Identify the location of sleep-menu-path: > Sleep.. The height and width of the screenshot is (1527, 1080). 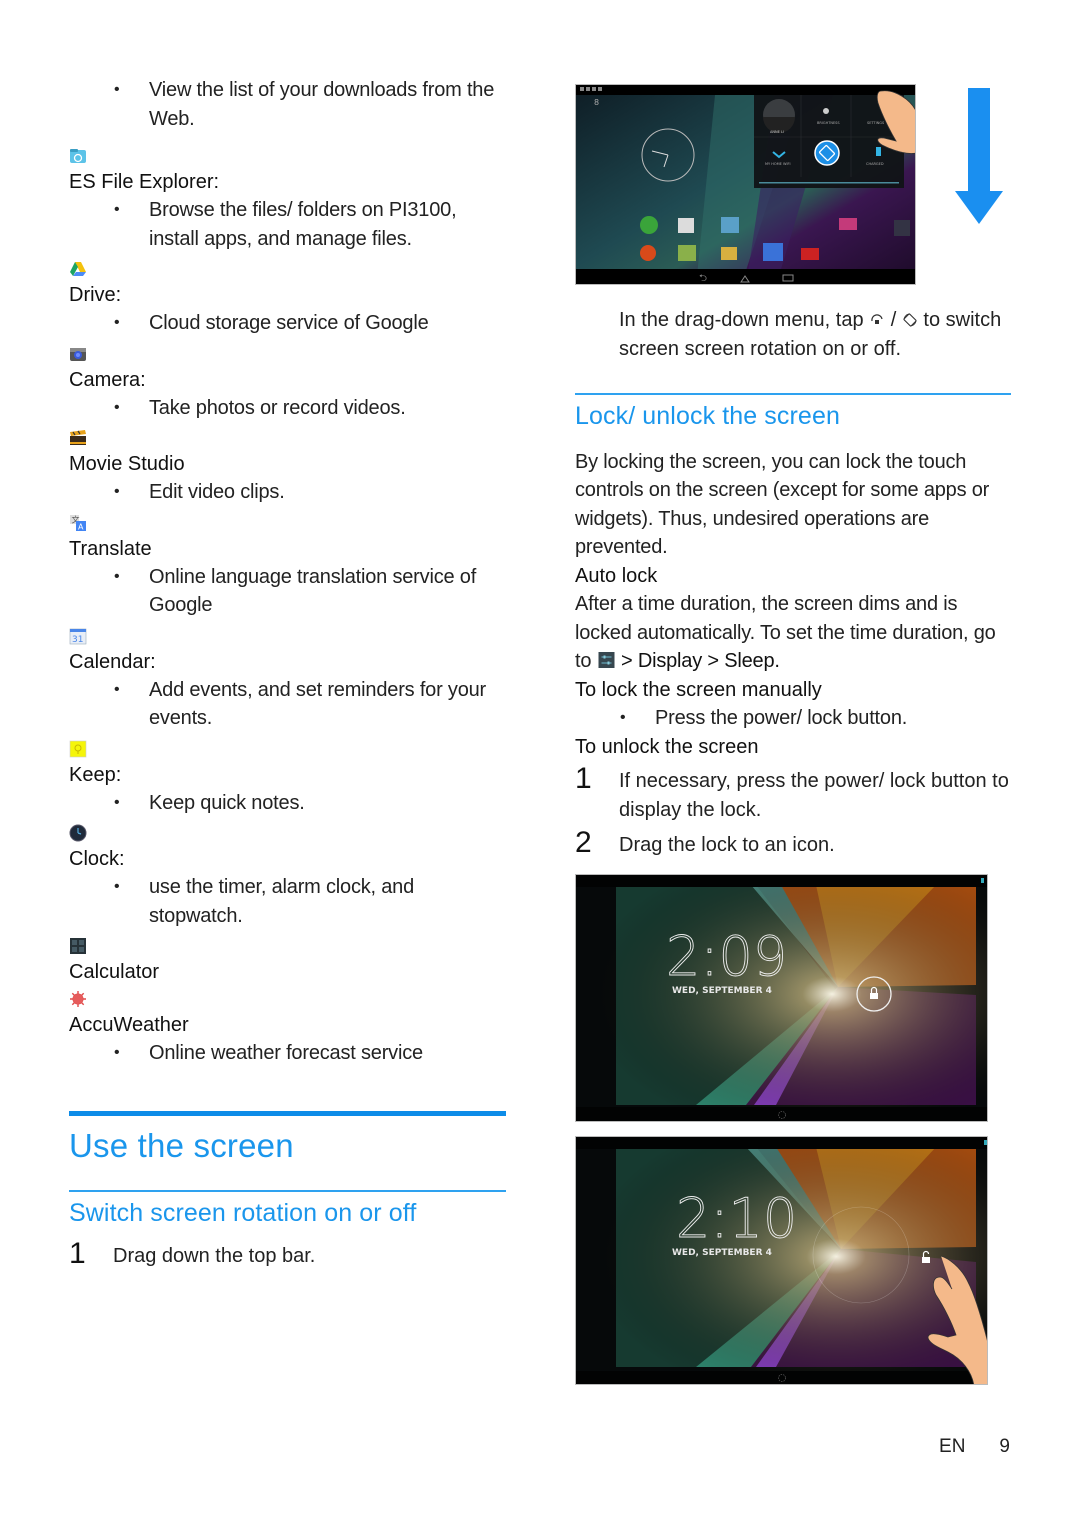
(743, 661).